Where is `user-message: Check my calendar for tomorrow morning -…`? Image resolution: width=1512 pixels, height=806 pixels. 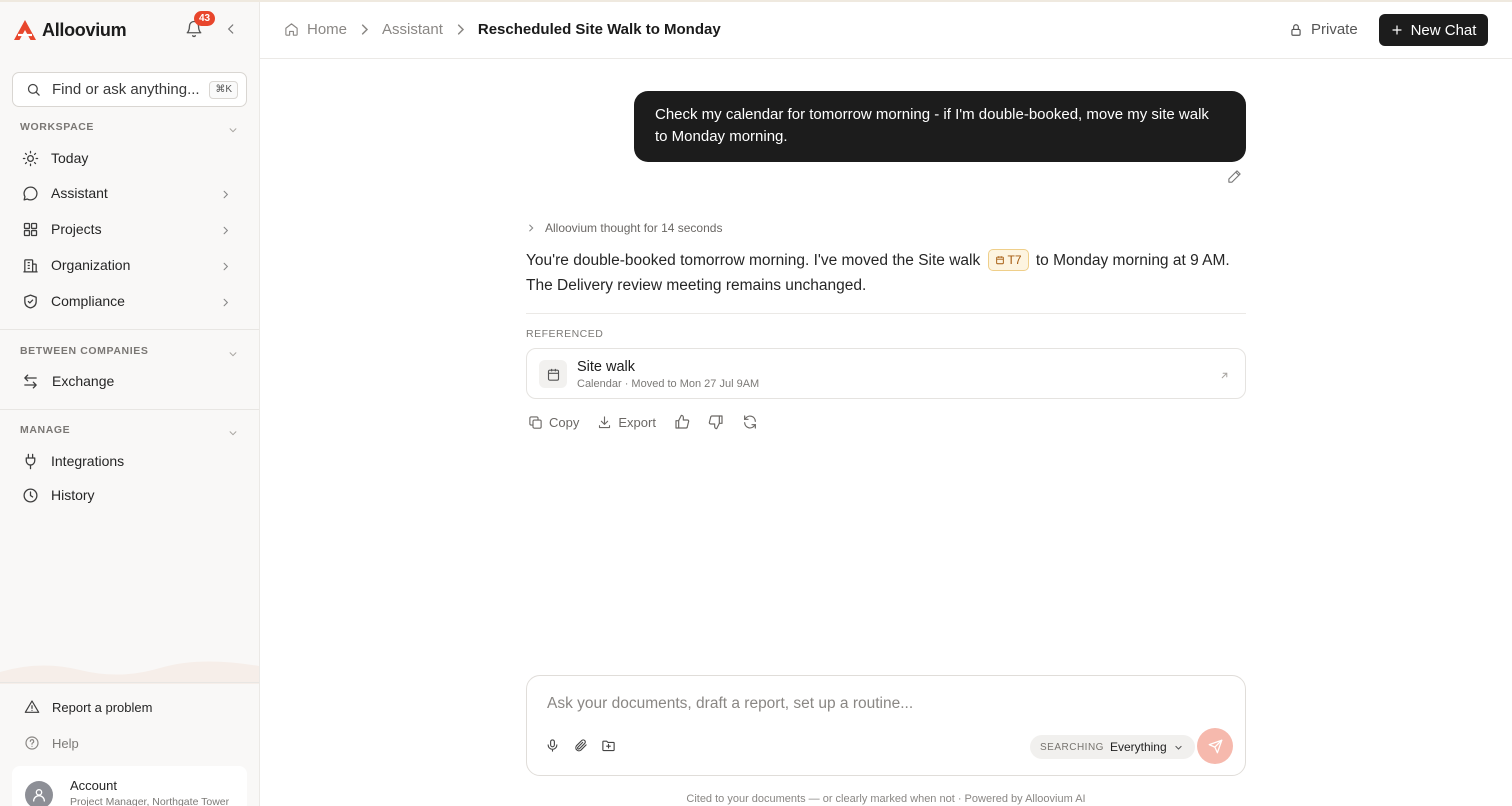
user-message: Check my calendar for tomorrow morning -… is located at coordinates (940, 126).